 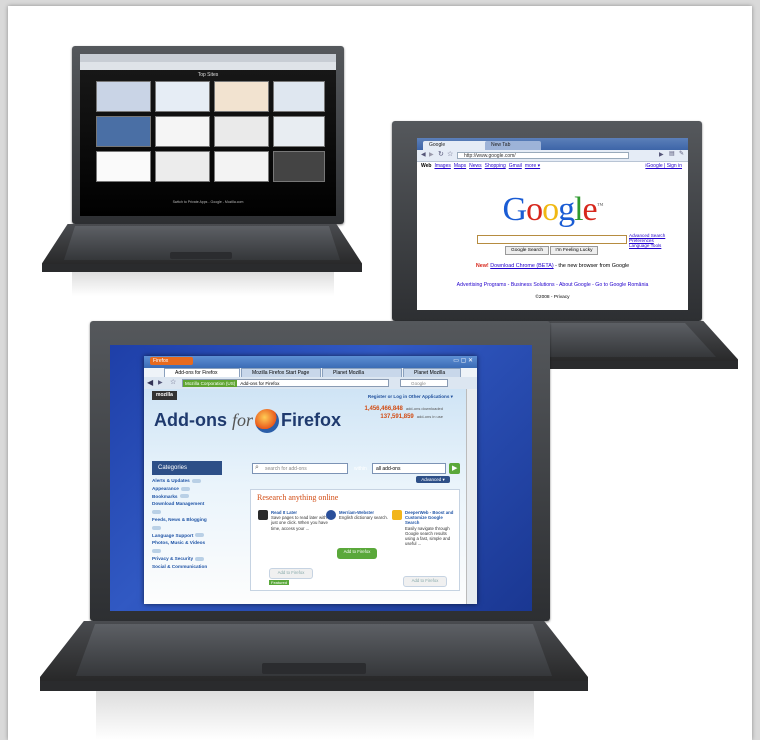 I want to click on nav-maps: Maps, so click(x=460, y=166).